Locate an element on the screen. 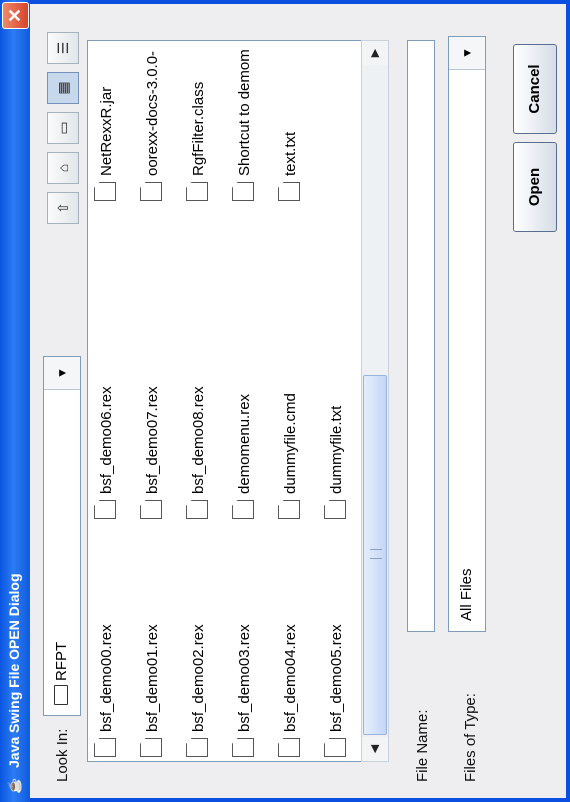  scrollbar-grip-icon is located at coordinates (376, 554).